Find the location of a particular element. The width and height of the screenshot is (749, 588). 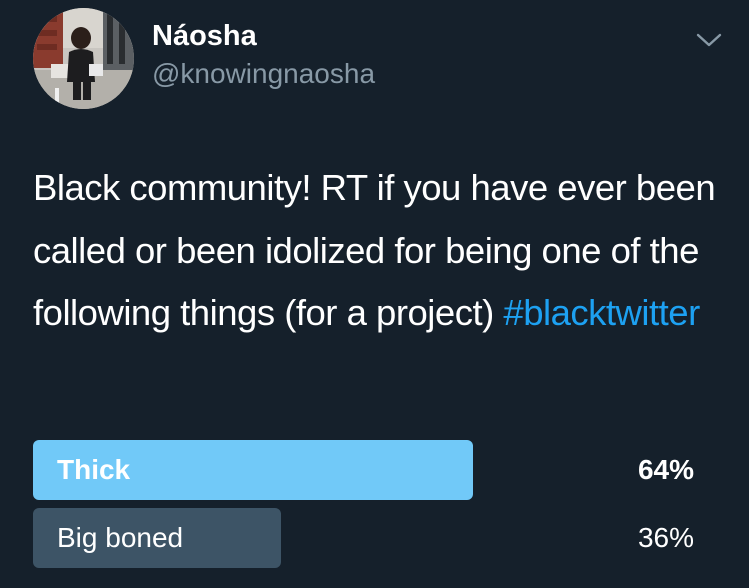

avatar is located at coordinates (83, 58).